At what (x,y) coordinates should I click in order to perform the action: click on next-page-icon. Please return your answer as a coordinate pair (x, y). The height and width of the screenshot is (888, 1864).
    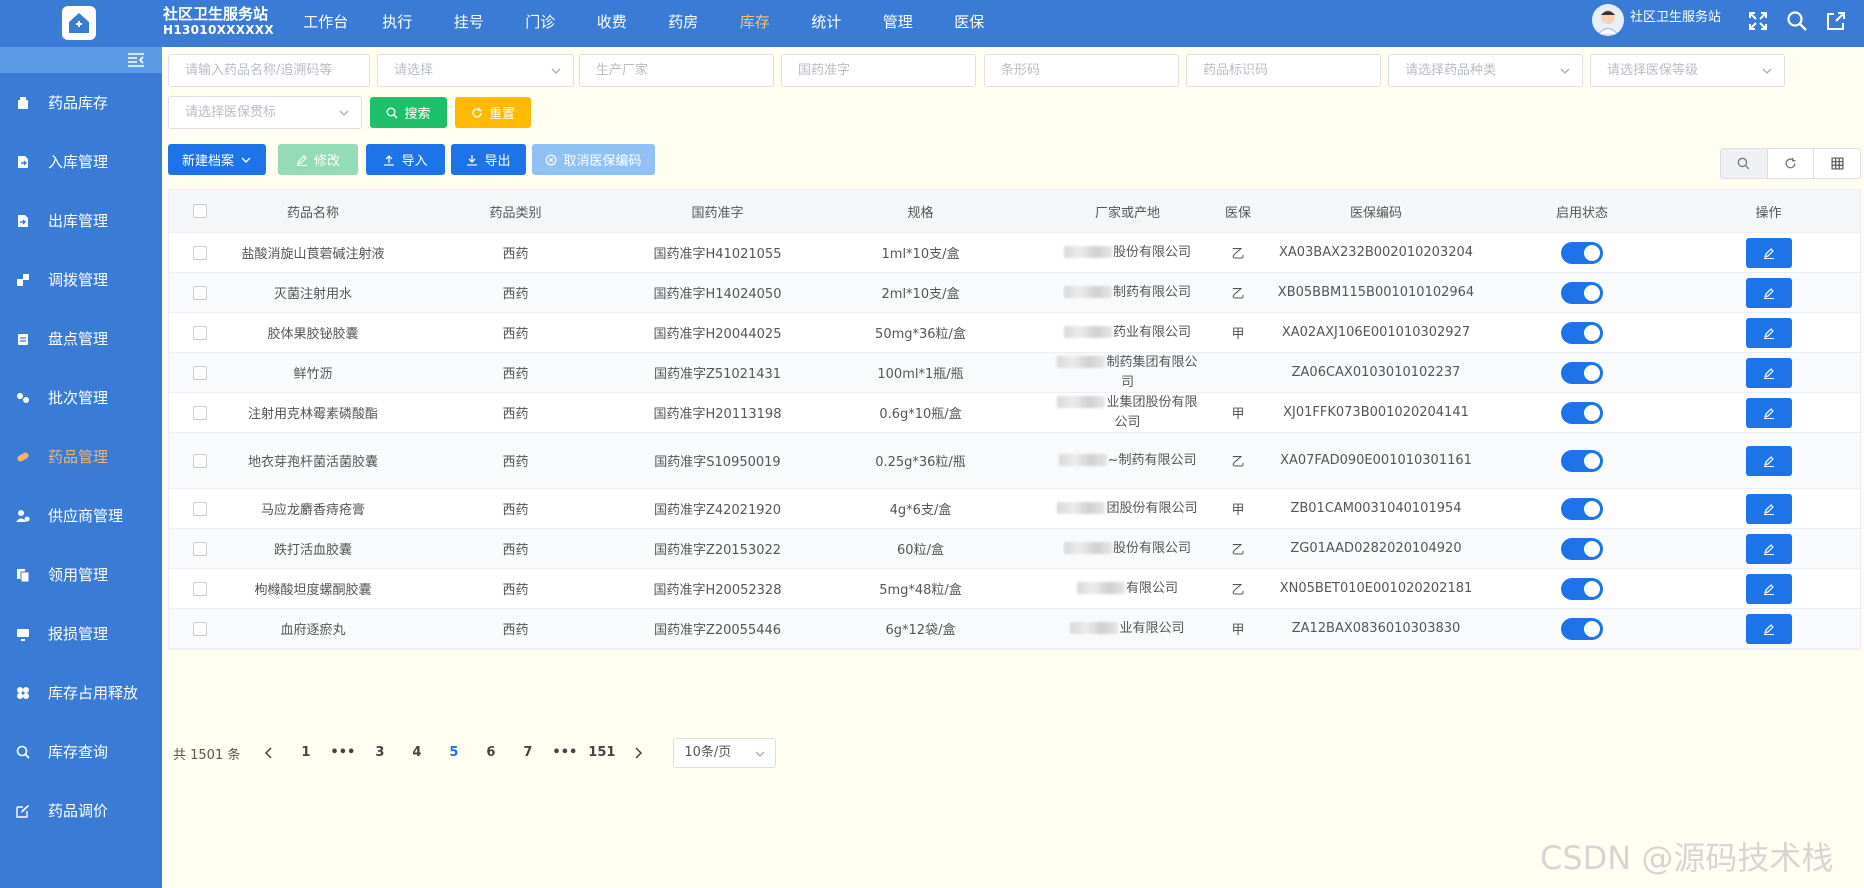
    Looking at the image, I should click on (638, 753).